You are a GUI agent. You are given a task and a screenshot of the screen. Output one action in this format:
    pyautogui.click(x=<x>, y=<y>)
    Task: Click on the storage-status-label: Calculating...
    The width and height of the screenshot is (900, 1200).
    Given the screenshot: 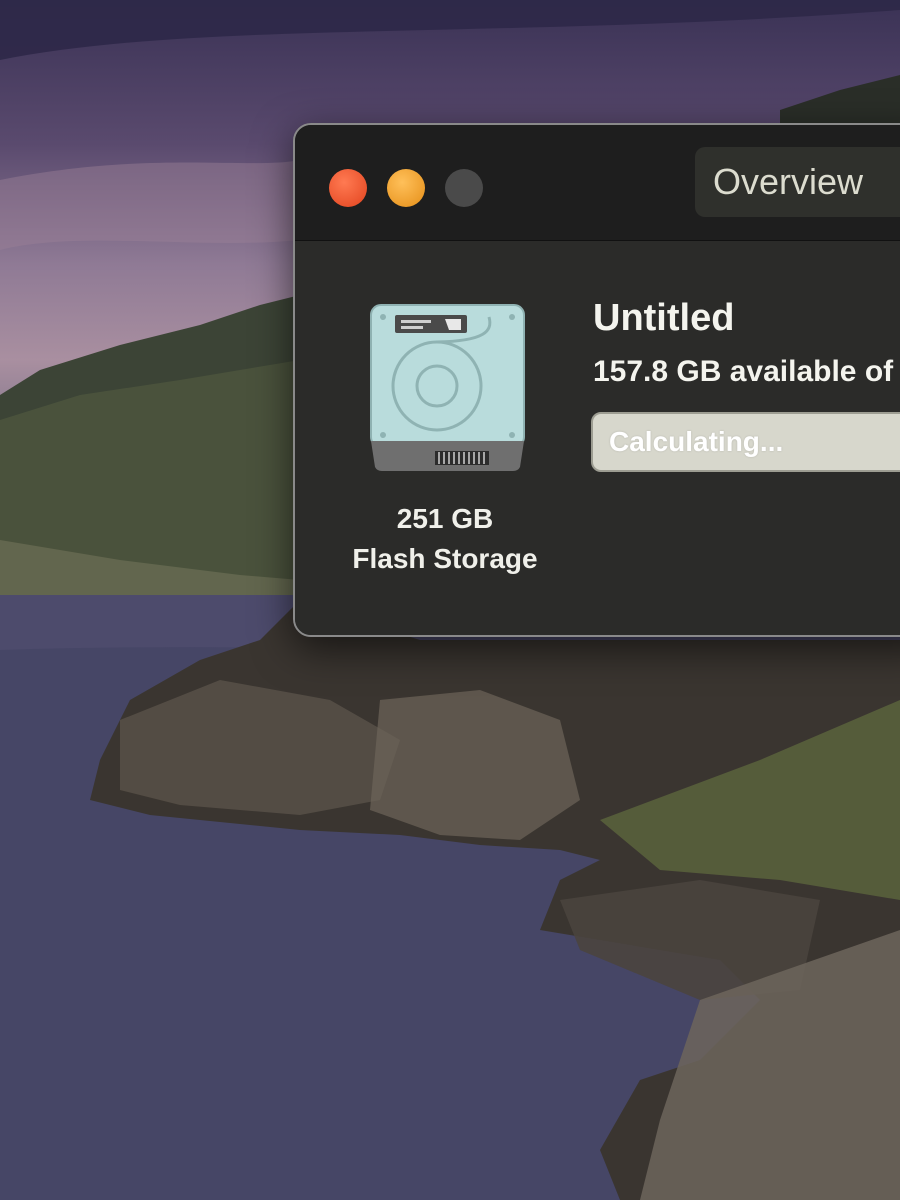 What is the action you would take?
    pyautogui.click(x=696, y=441)
    